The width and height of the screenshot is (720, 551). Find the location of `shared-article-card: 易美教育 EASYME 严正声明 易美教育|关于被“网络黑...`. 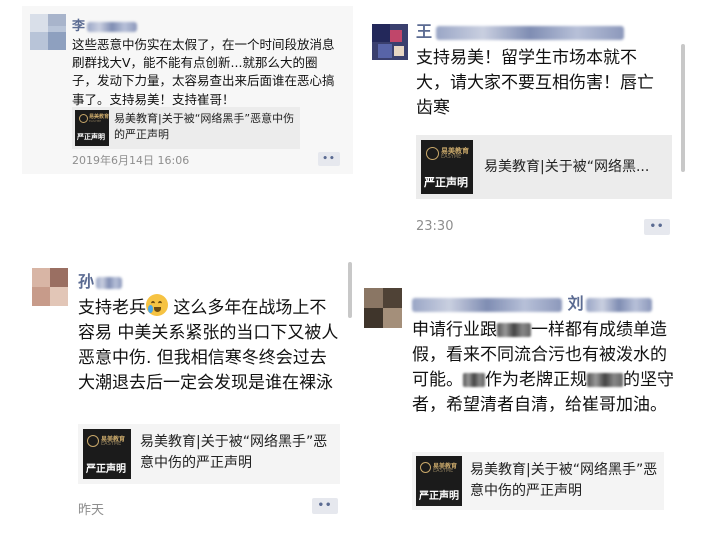

shared-article-card: 易美教育 EASYME 严正声明 易美教育|关于被“网络黑... is located at coordinates (544, 167).